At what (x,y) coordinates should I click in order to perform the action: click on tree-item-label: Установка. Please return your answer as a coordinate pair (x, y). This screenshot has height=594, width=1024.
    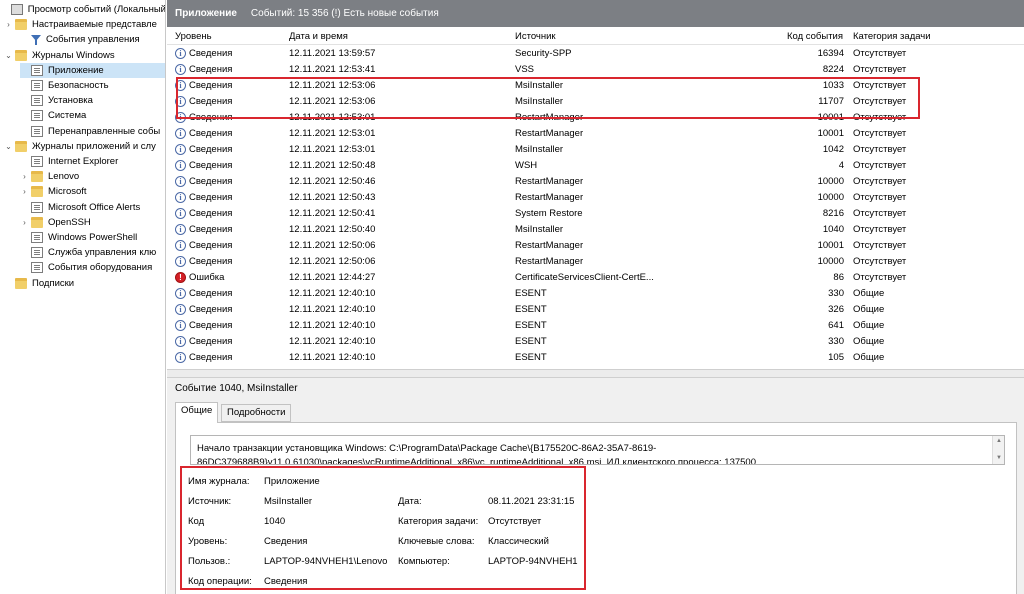
    Looking at the image, I should click on (70, 101).